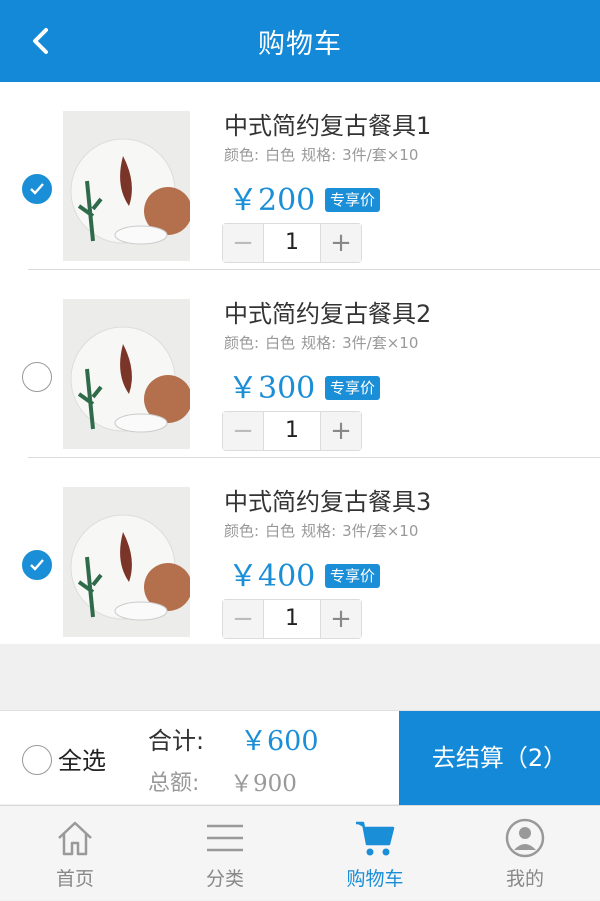 The width and height of the screenshot is (600, 901). What do you see at coordinates (300, 757) in the screenshot?
I see `cart-summary-bar: 全选 合计: ￥600 总额: ￥900 去结算（2）` at bounding box center [300, 757].